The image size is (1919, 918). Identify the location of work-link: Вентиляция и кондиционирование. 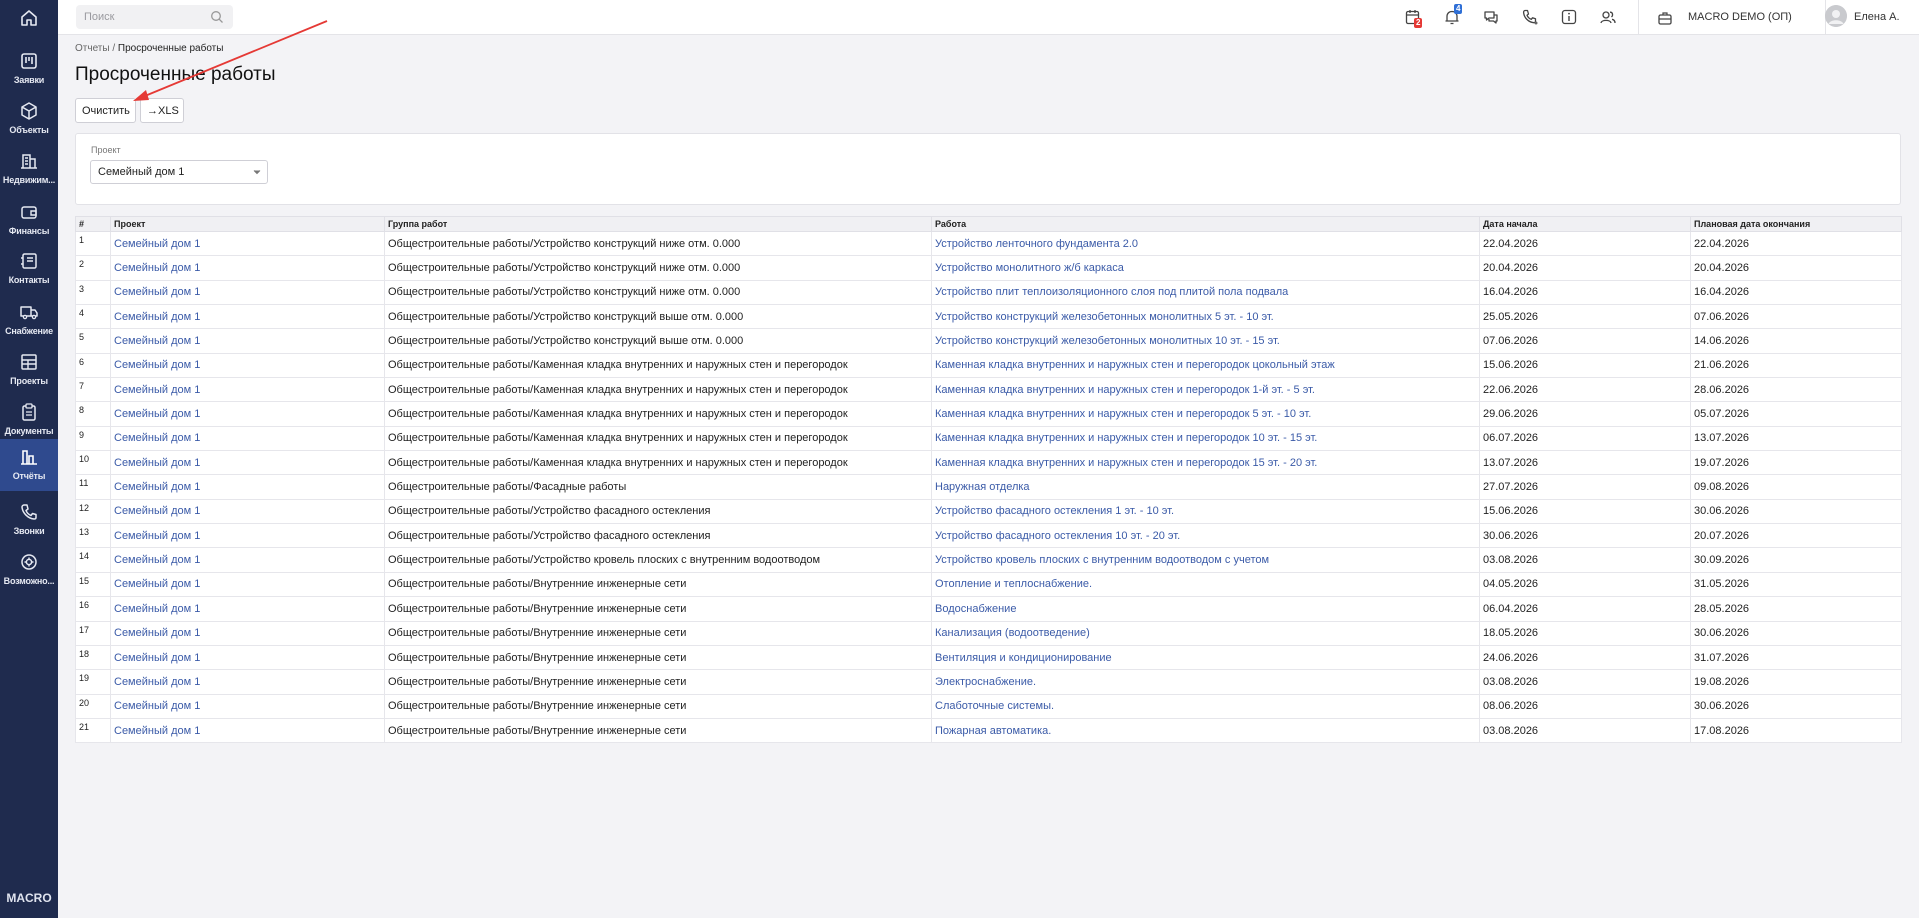
(1023, 658).